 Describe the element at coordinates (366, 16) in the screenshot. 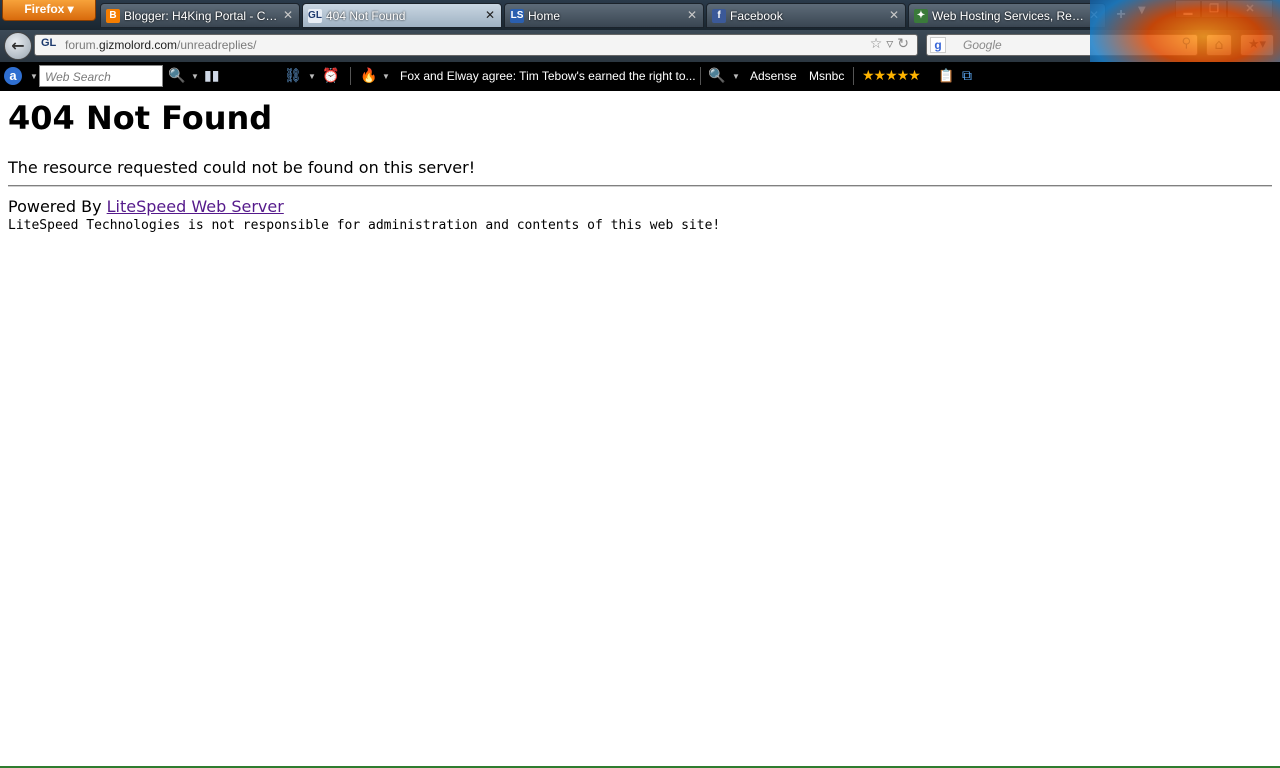

I see `tab-title: 404 Not Found` at that location.